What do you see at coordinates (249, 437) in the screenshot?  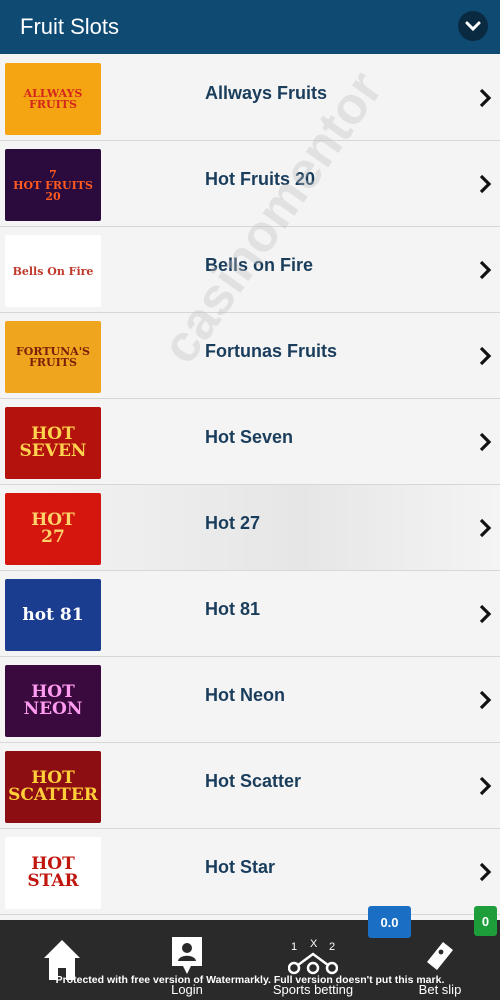 I see `game-title: Hot Seven` at bounding box center [249, 437].